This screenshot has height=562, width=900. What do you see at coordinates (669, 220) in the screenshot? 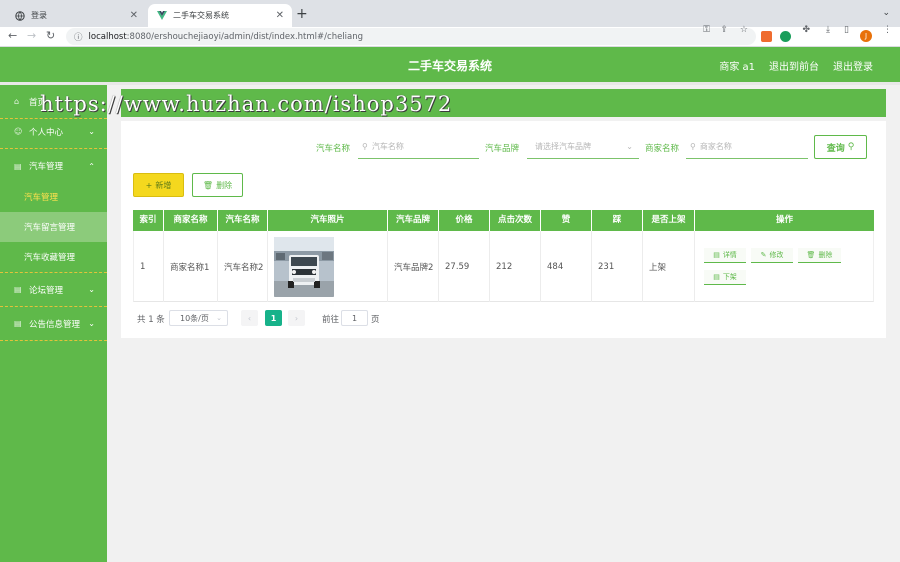
I see `column-header: 是否上架` at bounding box center [669, 220].